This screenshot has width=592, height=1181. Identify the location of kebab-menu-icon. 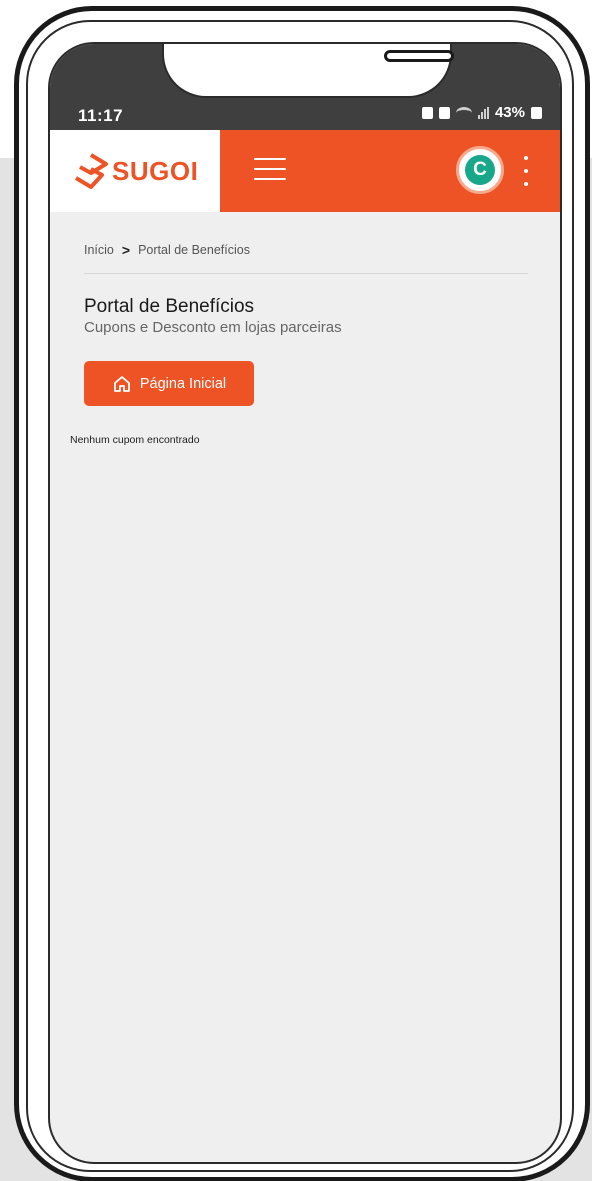
(526, 171).